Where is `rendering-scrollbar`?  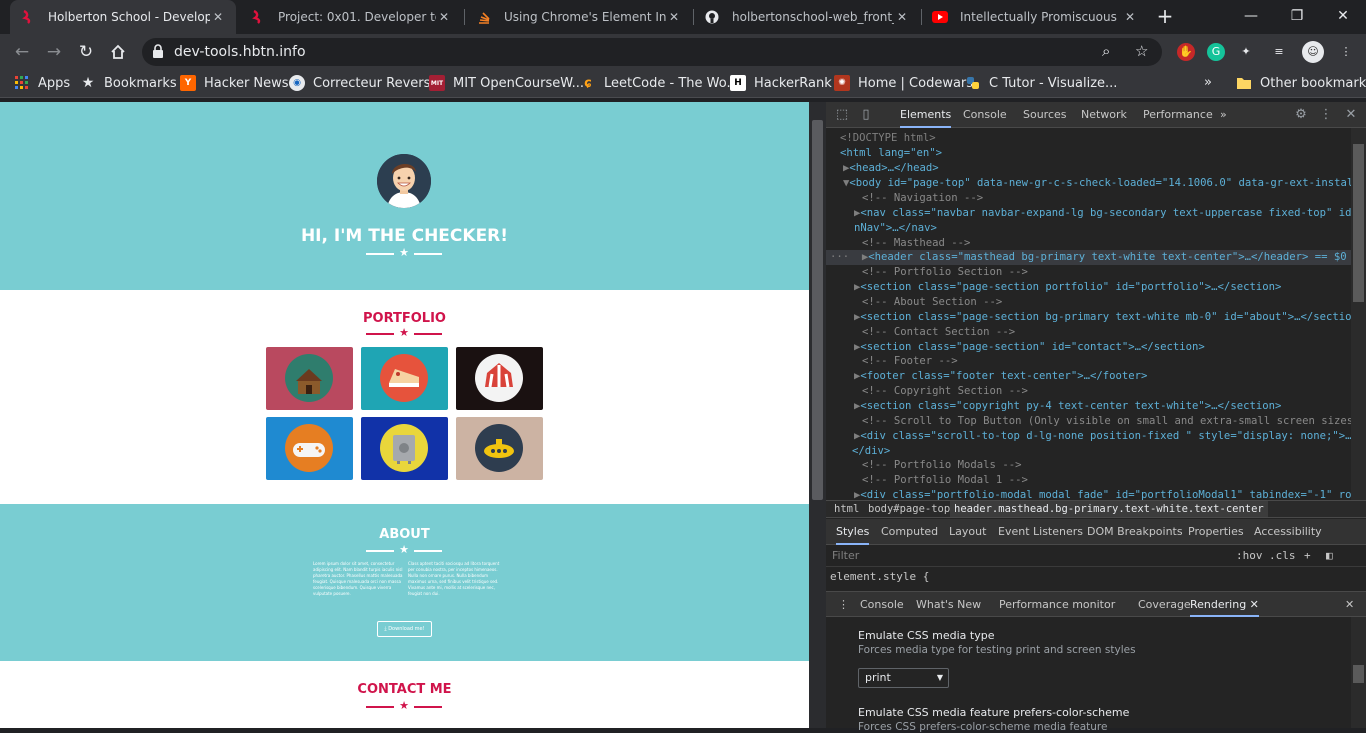 rendering-scrollbar is located at coordinates (1358, 672).